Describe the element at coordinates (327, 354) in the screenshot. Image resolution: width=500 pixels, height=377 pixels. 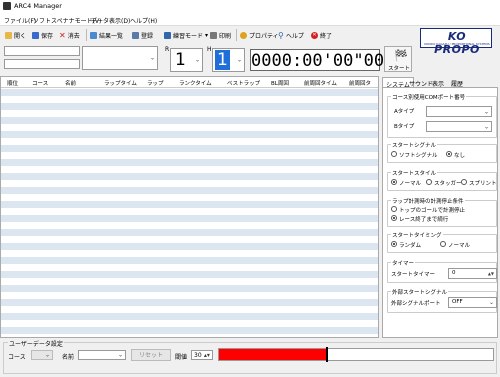
I see `threshold-marker` at that location.